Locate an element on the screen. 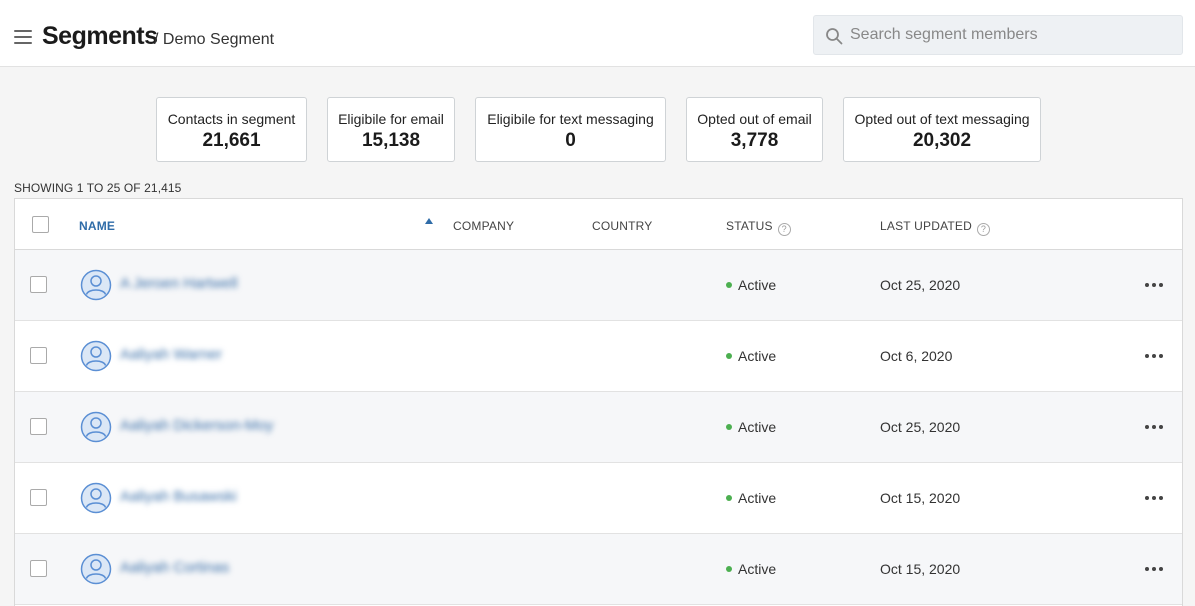  search-box is located at coordinates (998, 35).